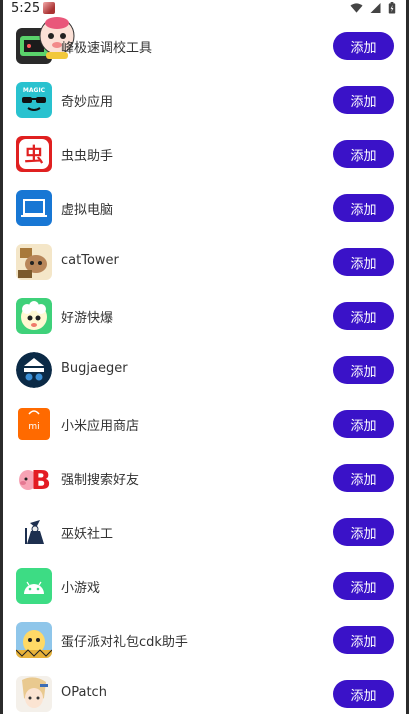 The width and height of the screenshot is (409, 720). I want to click on app-name: 虚拟电脑, so click(87, 210).